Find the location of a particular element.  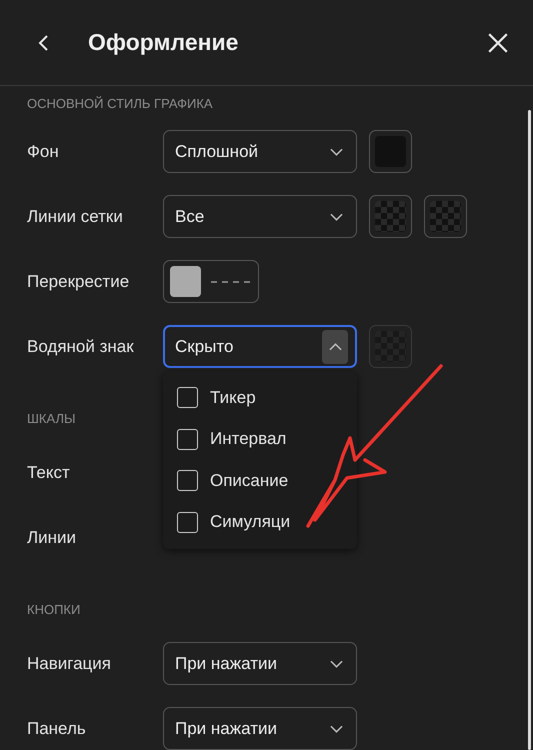

setting-label: Текст is located at coordinates (49, 472).